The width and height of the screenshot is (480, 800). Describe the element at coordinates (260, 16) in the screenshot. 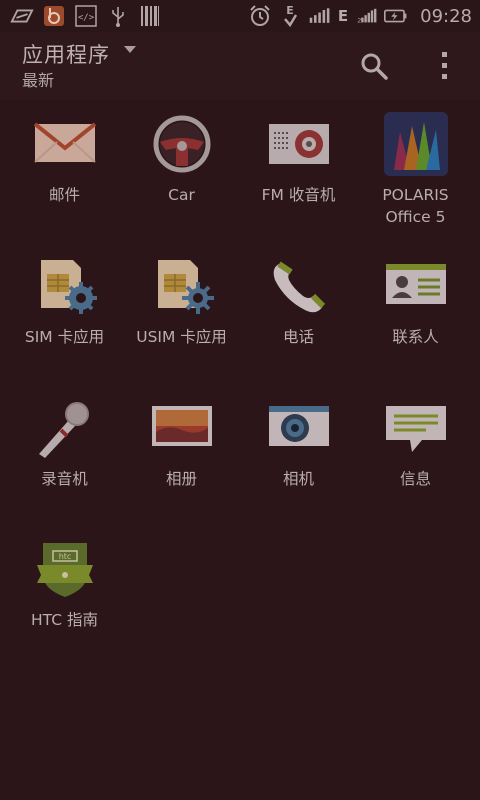

I see `alarm-icon` at that location.